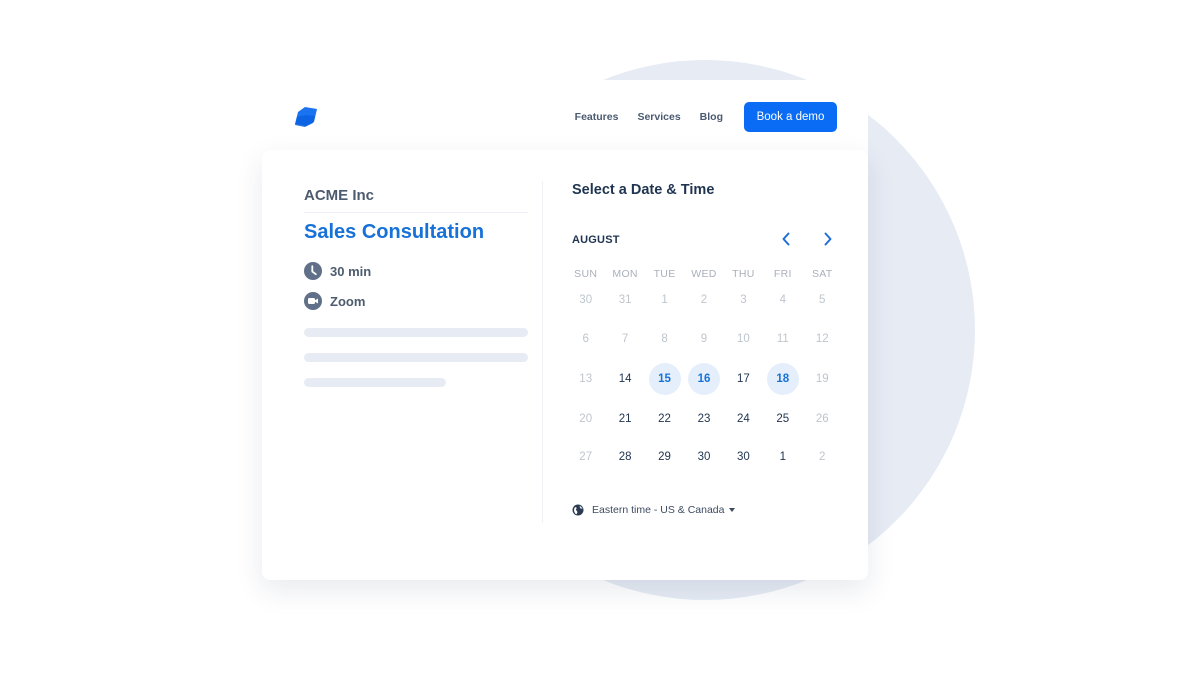 This screenshot has width=1200, height=675. I want to click on panel-divider, so click(542, 352).